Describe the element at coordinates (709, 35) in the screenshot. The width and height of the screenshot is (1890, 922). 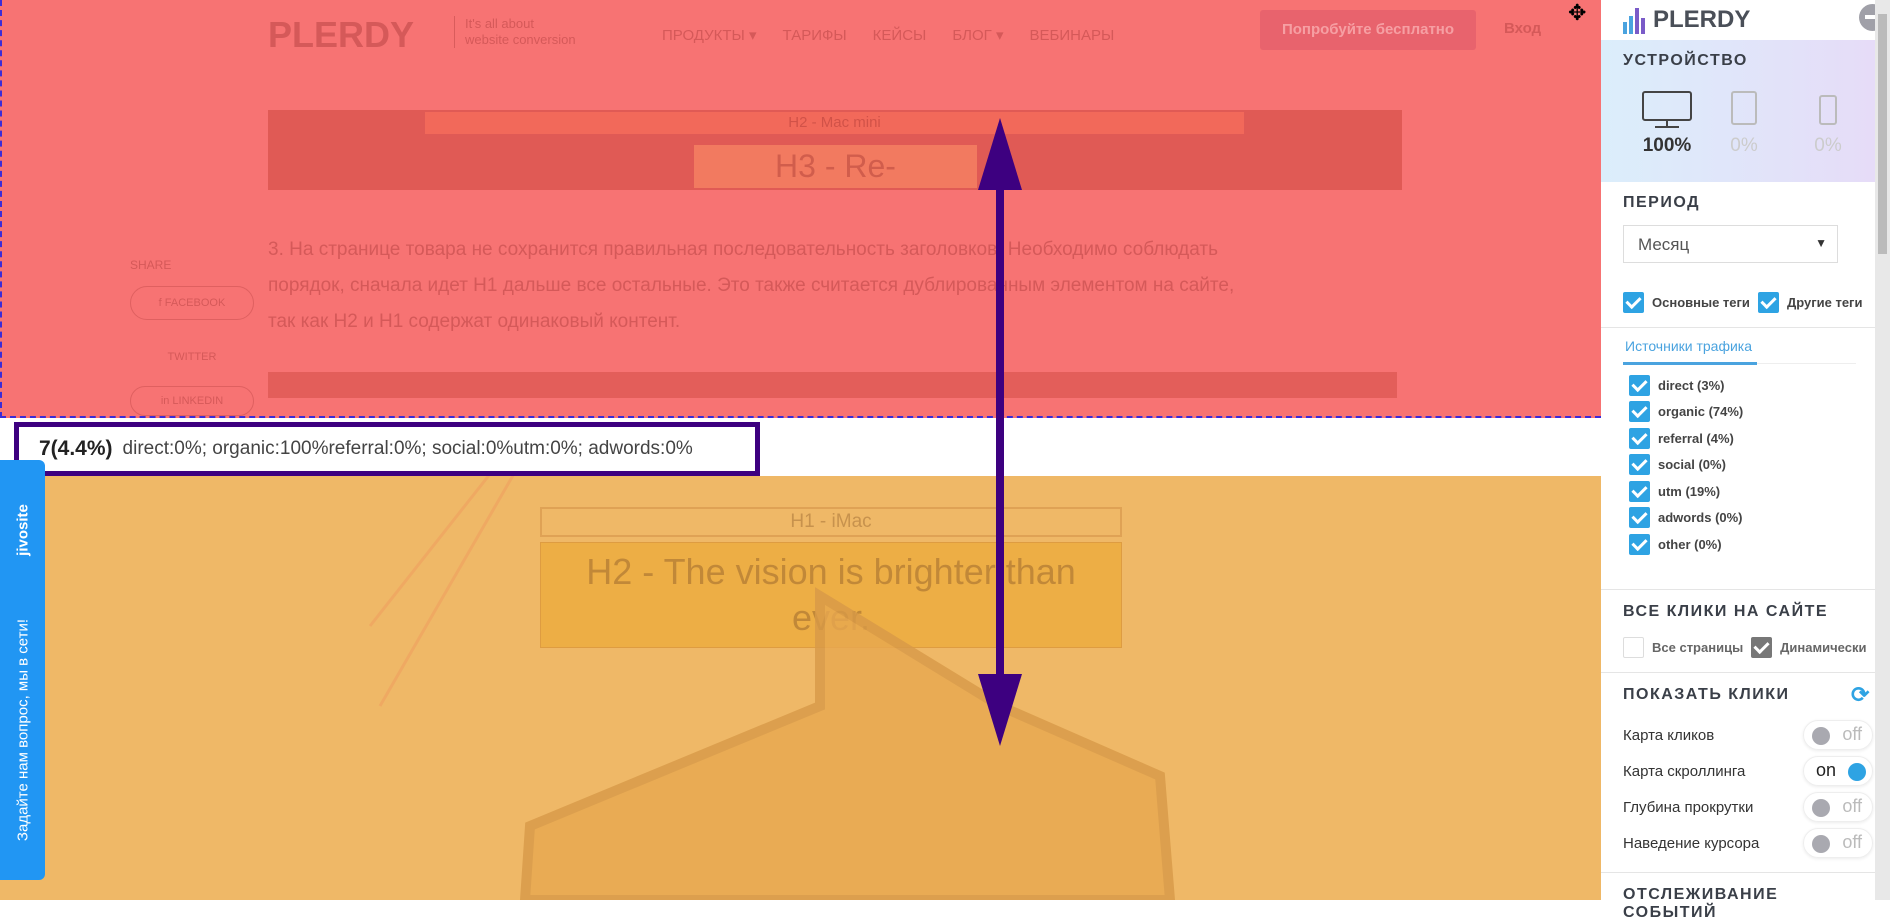
I see `nav-item: ПРОДУКТЫ ▾` at that location.